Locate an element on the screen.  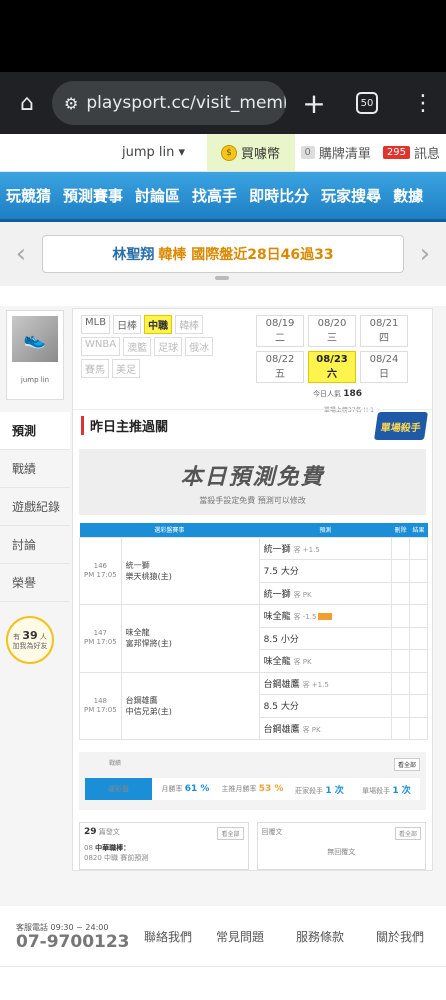
stats-item: 莊家殺手 1 次 is located at coordinates (319, 790).